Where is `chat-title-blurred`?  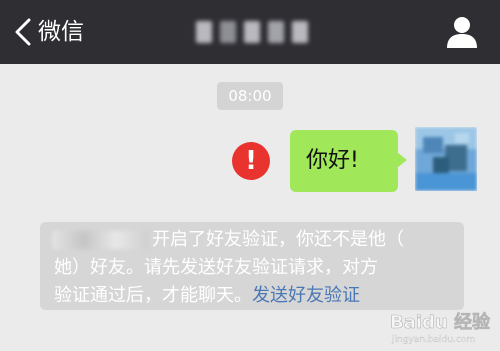 chat-title-blurred is located at coordinates (252, 32).